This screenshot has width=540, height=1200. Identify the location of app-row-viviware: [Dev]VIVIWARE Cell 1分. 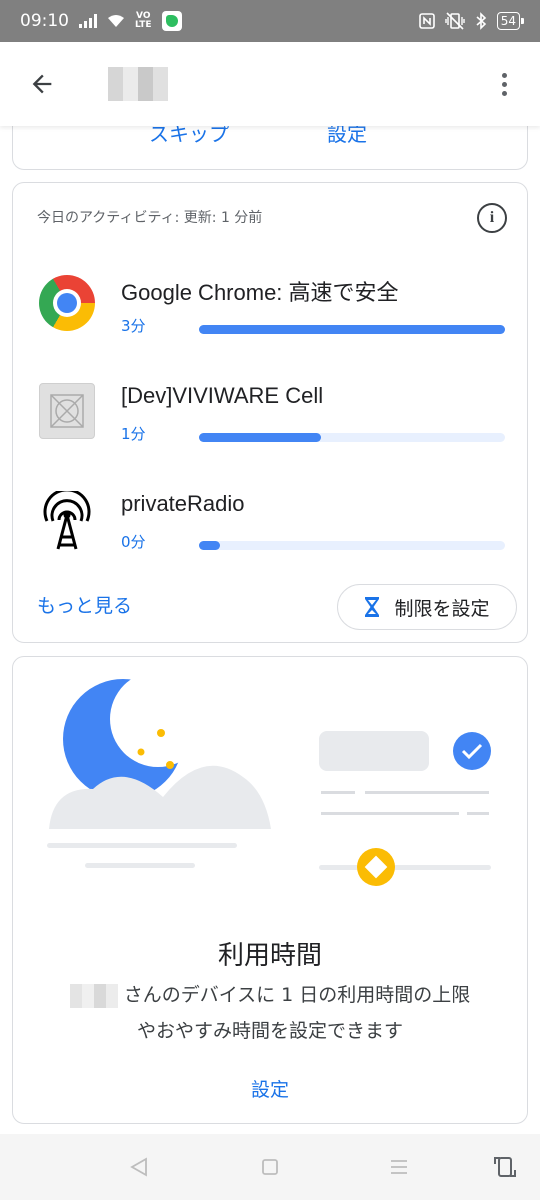
(270, 433).